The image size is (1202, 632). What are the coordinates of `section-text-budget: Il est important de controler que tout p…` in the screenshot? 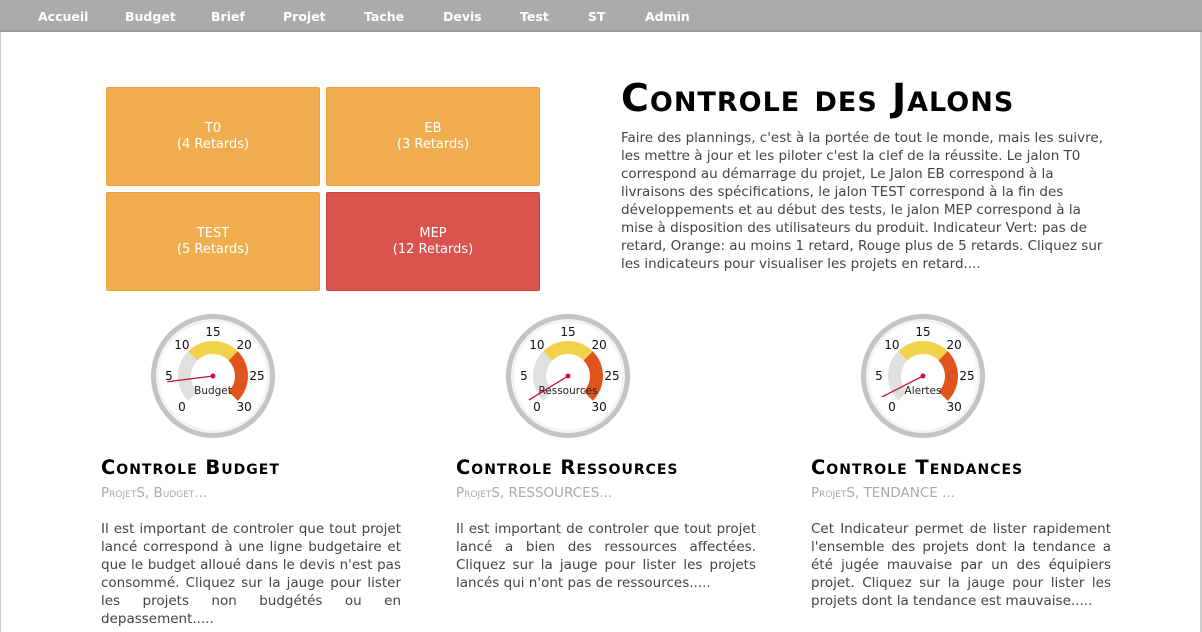 It's located at (251, 574).